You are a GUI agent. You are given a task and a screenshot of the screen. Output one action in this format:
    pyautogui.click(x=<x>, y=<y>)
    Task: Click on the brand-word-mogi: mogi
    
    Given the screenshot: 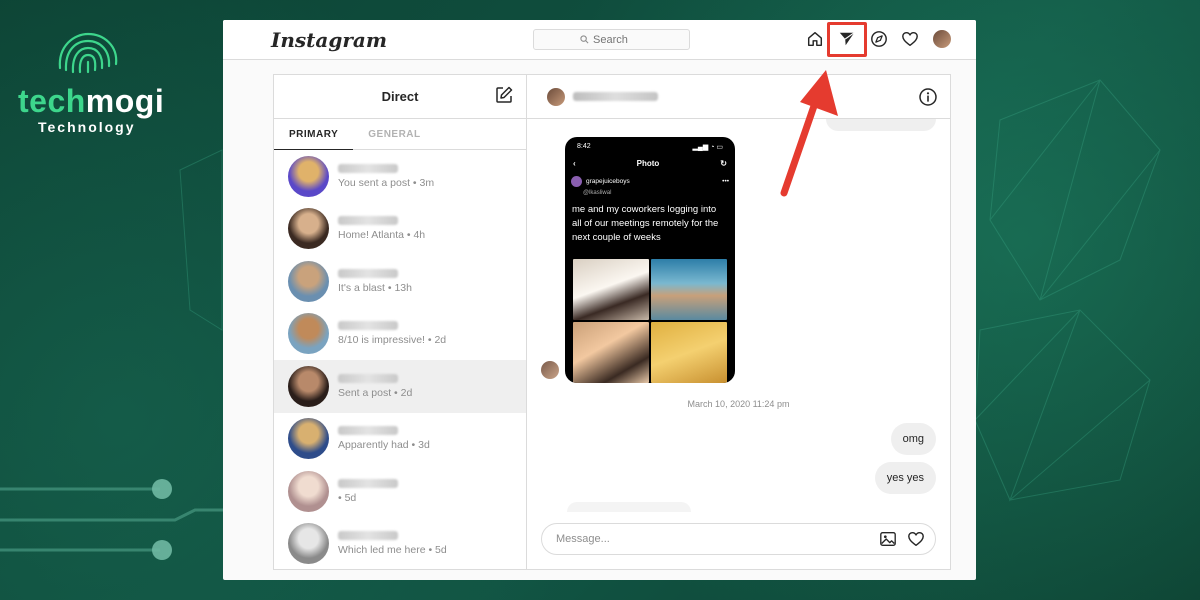 What is the action you would take?
    pyautogui.click(x=125, y=101)
    